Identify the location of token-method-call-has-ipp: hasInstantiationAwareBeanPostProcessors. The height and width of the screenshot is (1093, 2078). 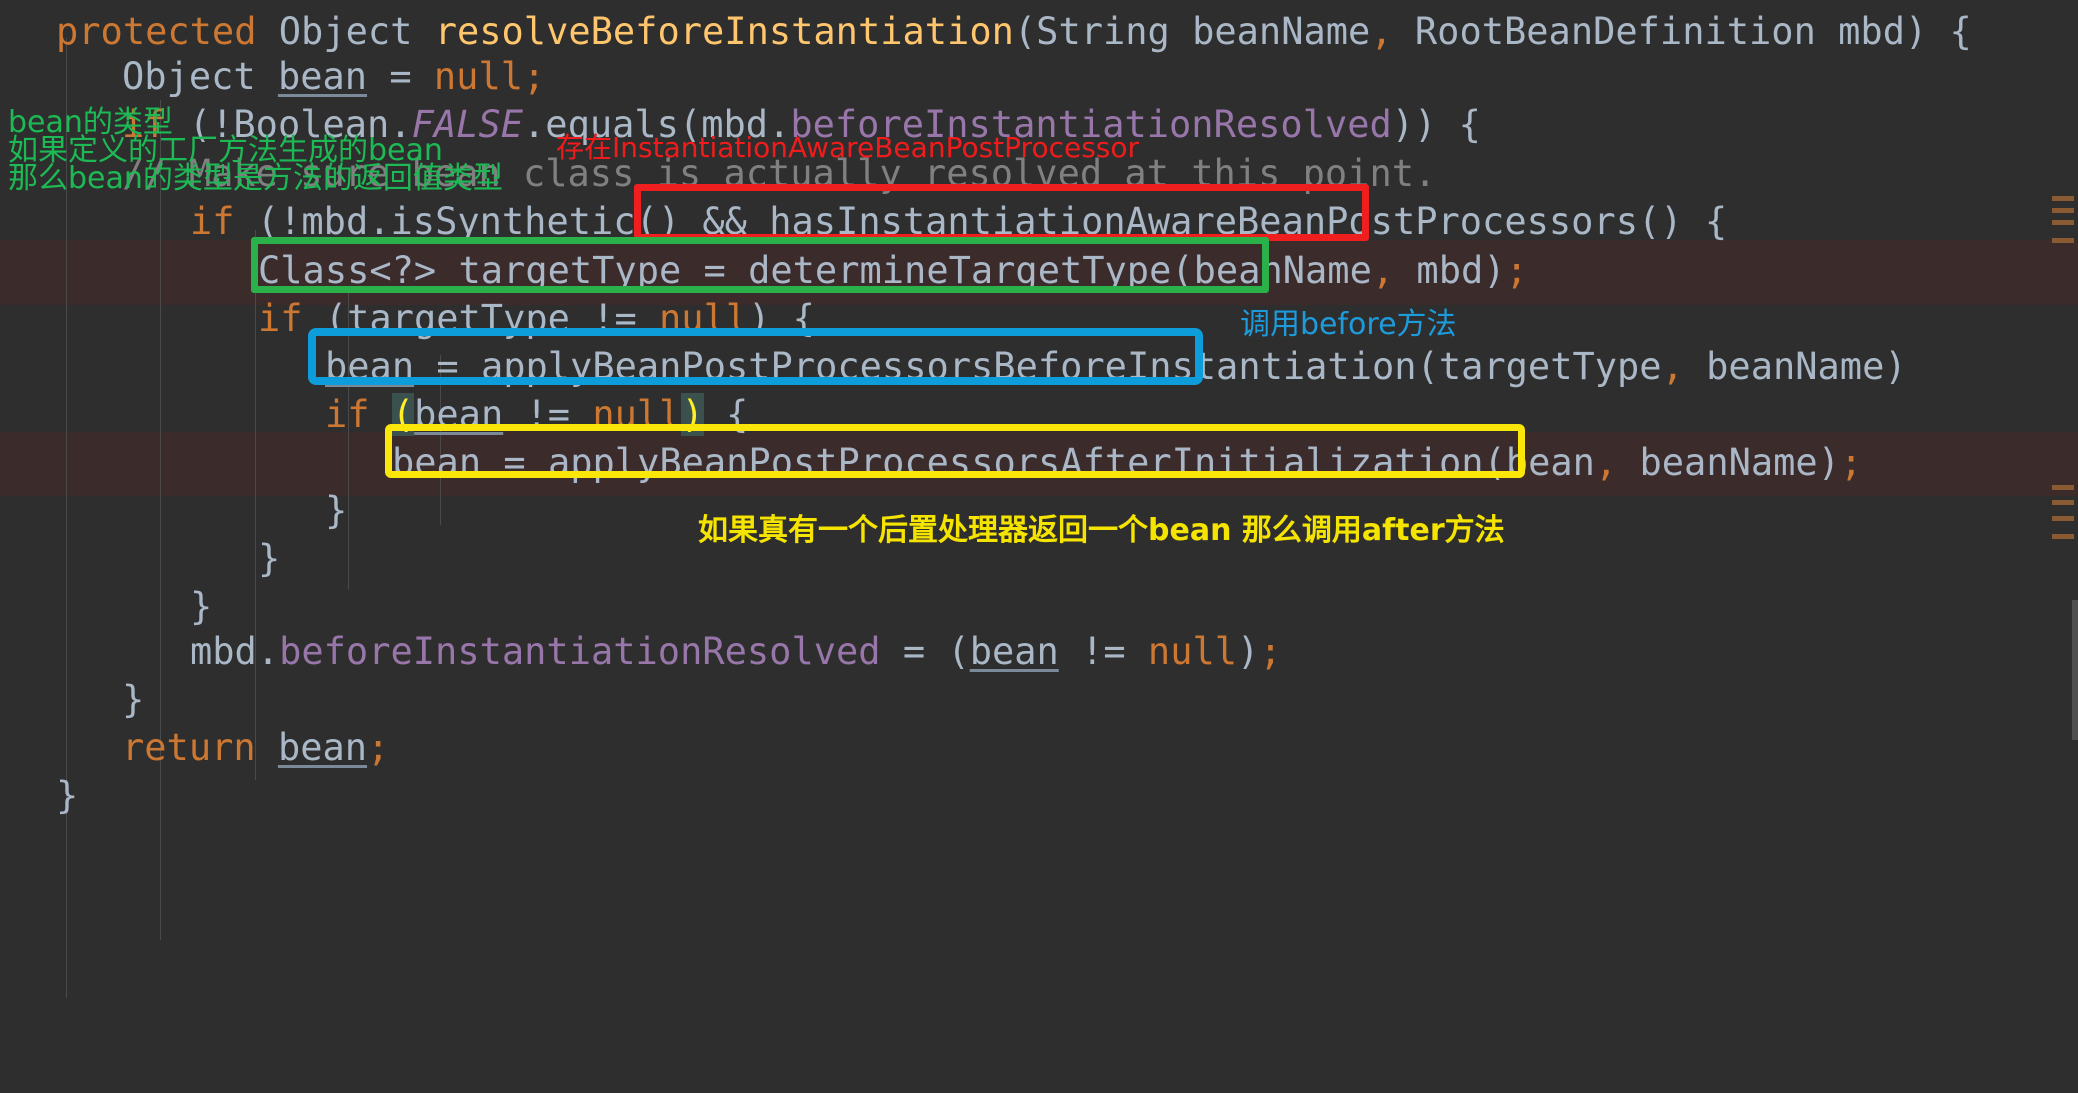
(1203, 221).